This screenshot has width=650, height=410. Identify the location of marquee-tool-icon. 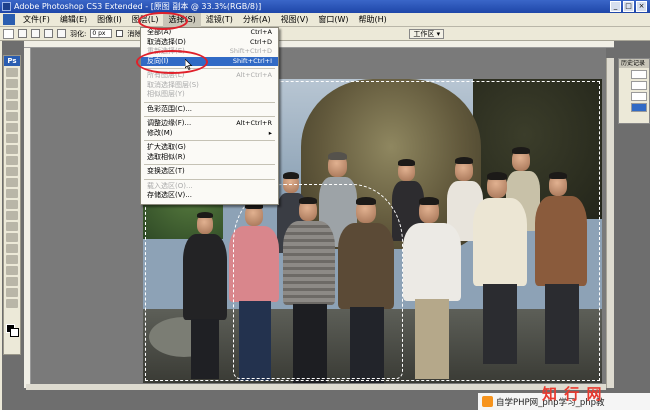
(12, 83).